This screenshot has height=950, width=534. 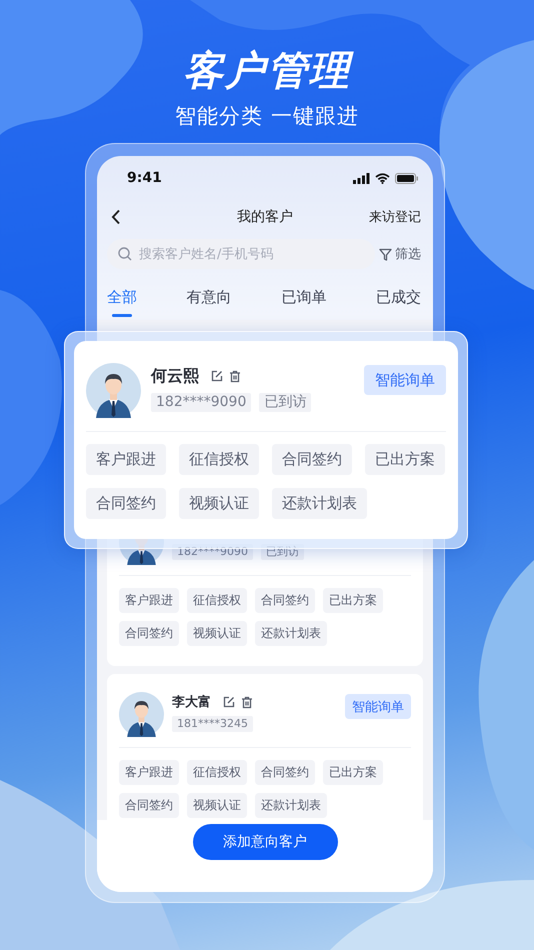 I want to click on visit-register-link: 来访登记, so click(x=395, y=217).